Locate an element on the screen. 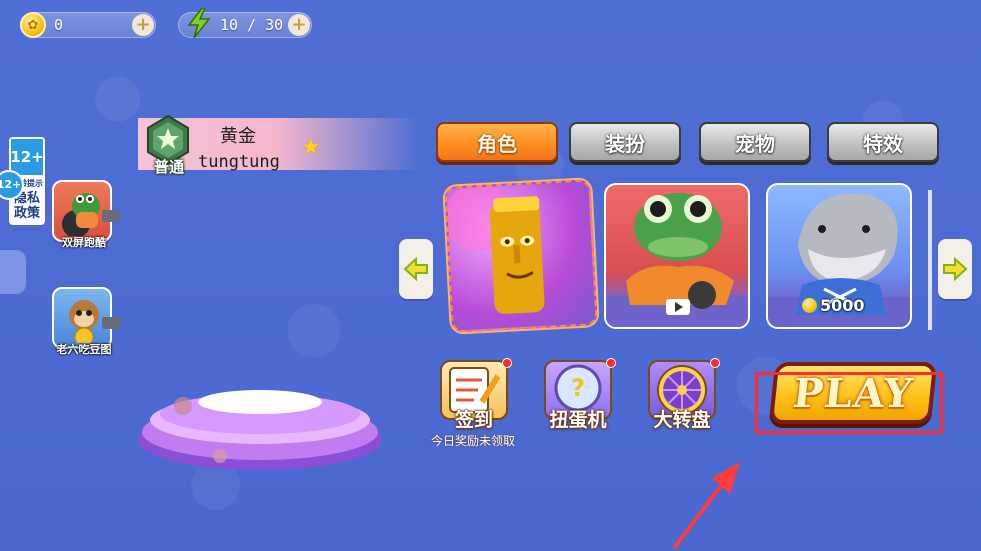 This screenshot has height=551, width=981. settings-icon is located at coordinates (13, 272).